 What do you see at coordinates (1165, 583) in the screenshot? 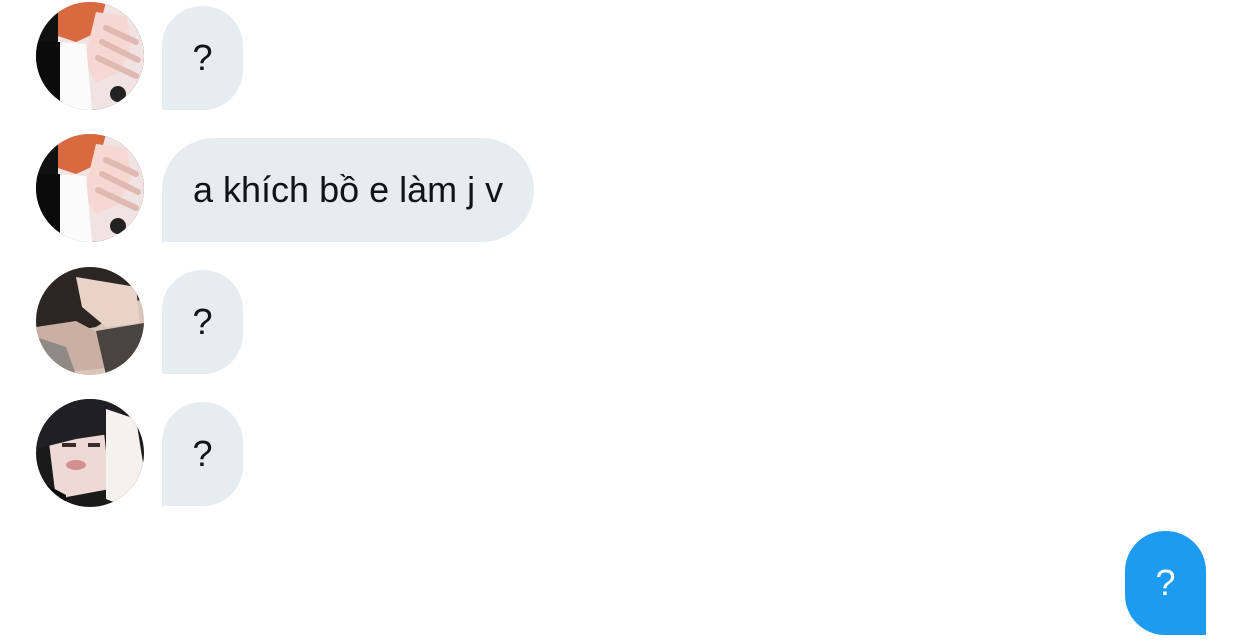
I see `sent-message-bubble: ?` at bounding box center [1165, 583].